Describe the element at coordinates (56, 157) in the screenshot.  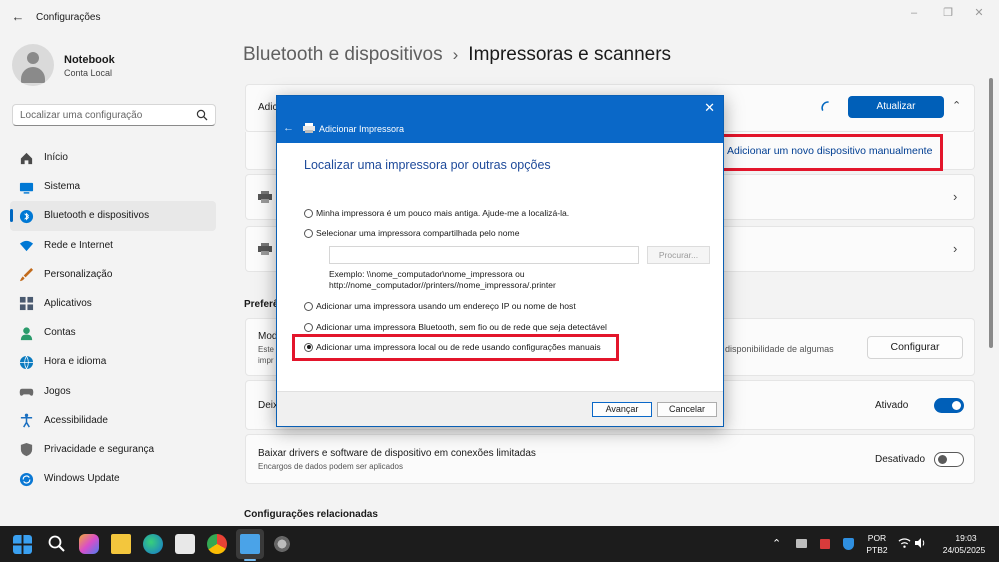
I see `sidebar-item-label: Início` at that location.